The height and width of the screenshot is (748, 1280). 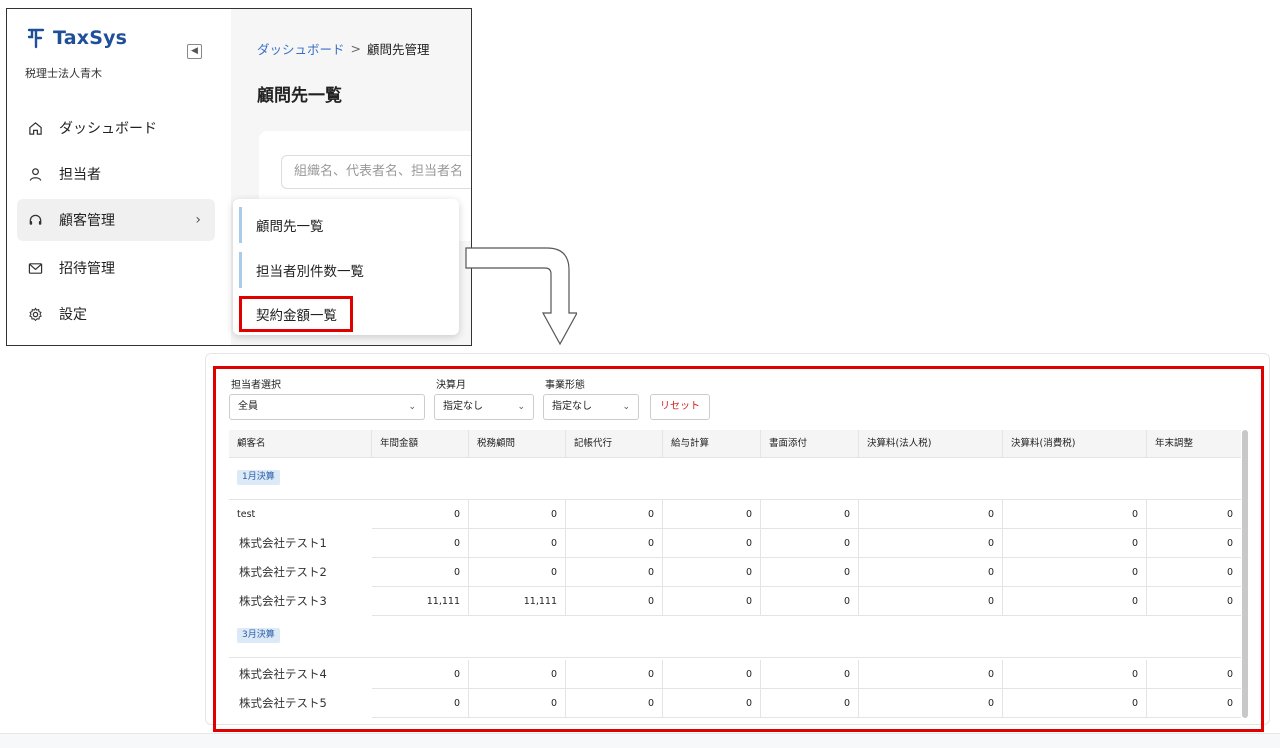 I want to click on group-tag: 1月決算, so click(x=258, y=477).